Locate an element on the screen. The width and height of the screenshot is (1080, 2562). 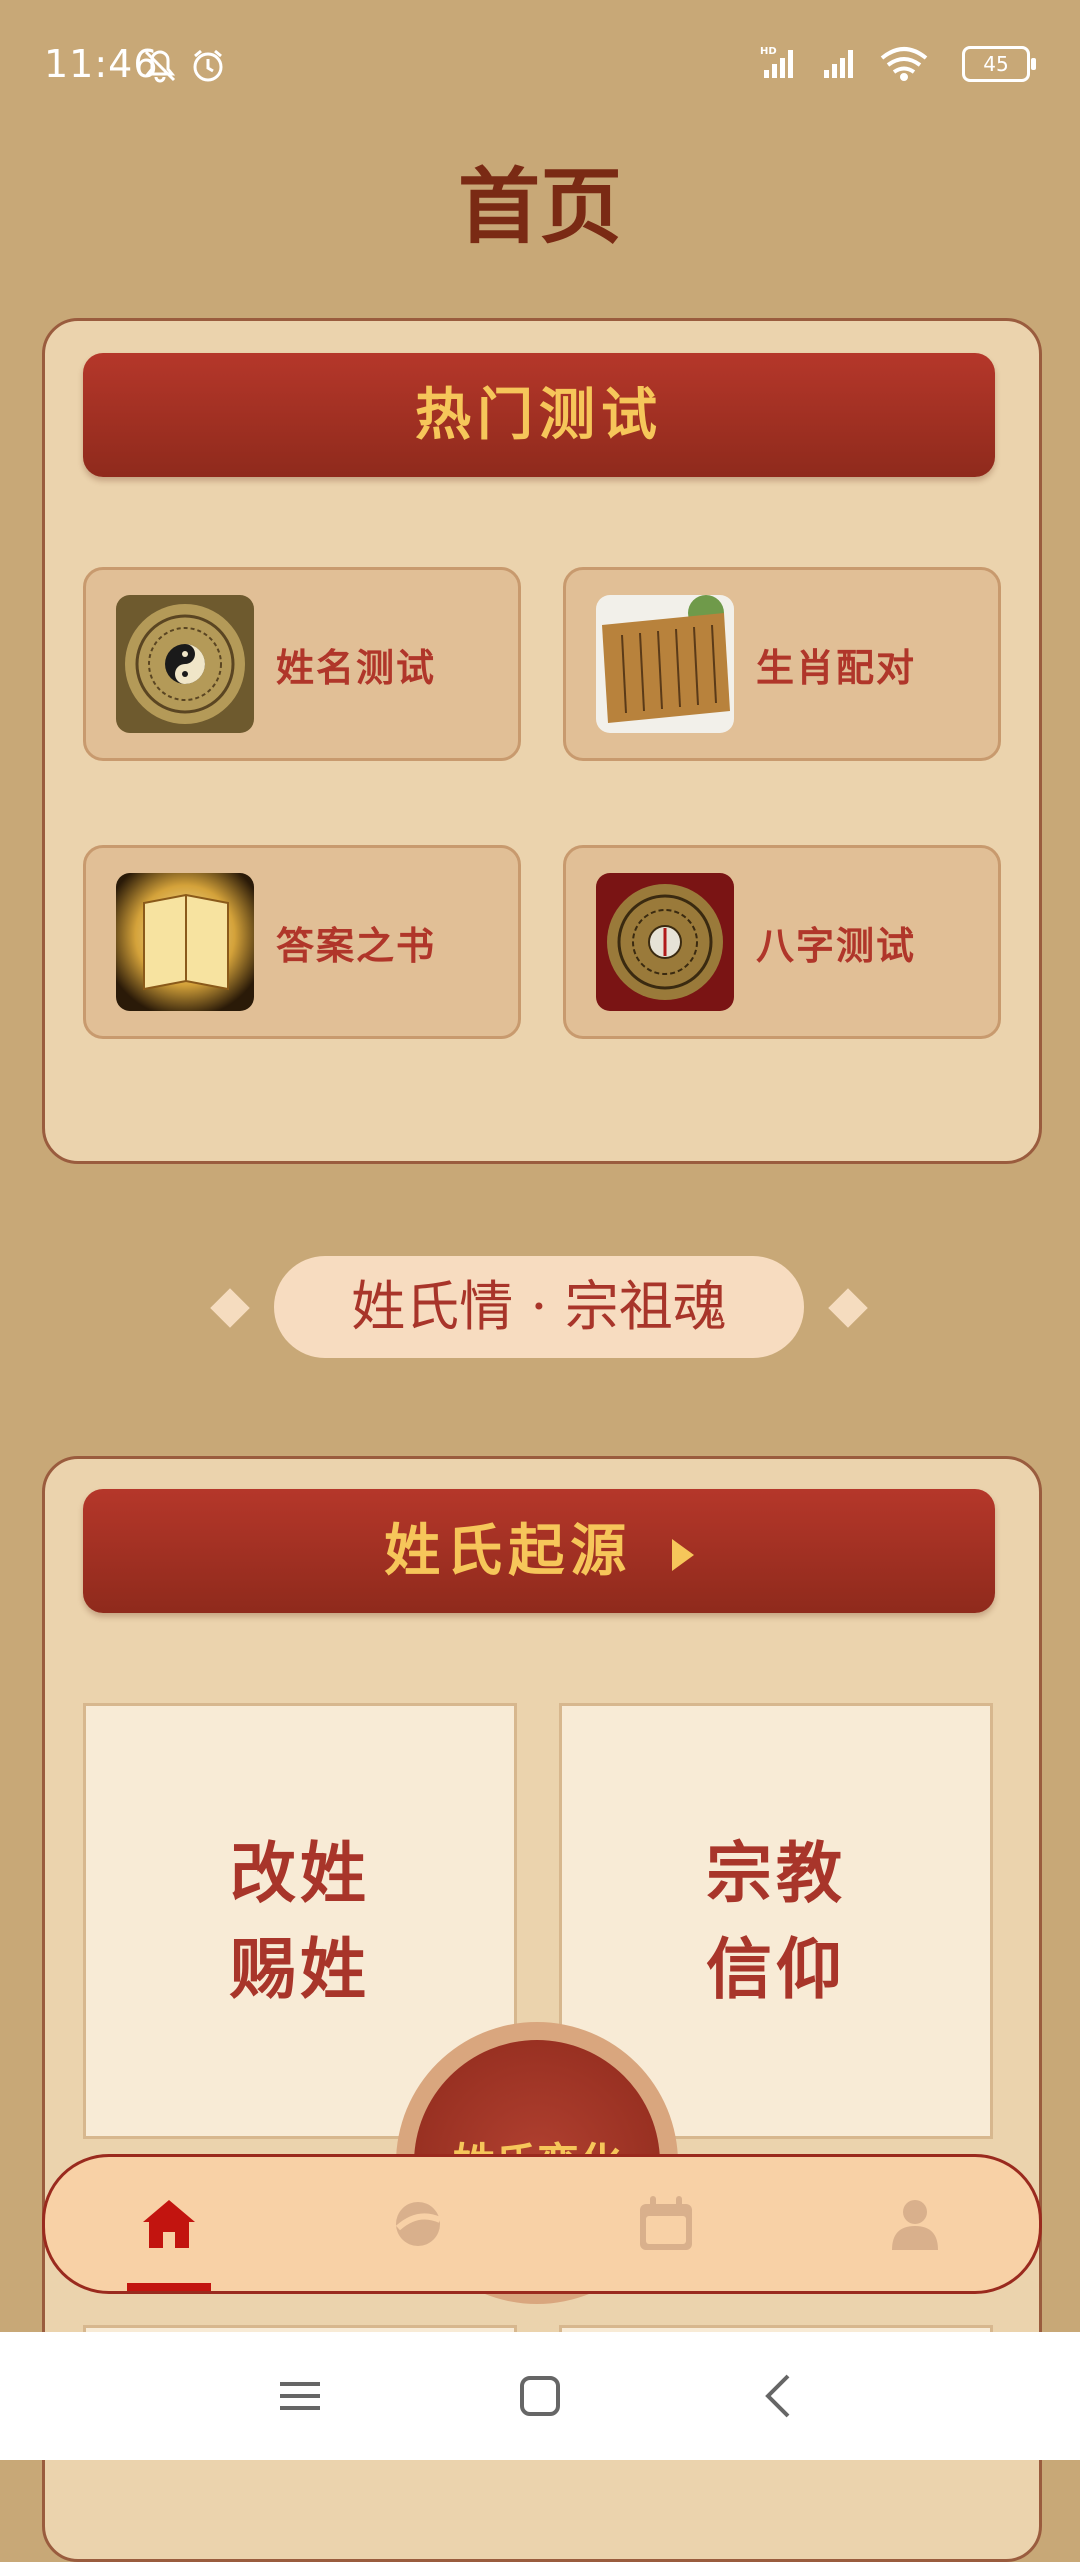
test-tile-answer-book: 答案之书 is located at coordinates (302, 942).